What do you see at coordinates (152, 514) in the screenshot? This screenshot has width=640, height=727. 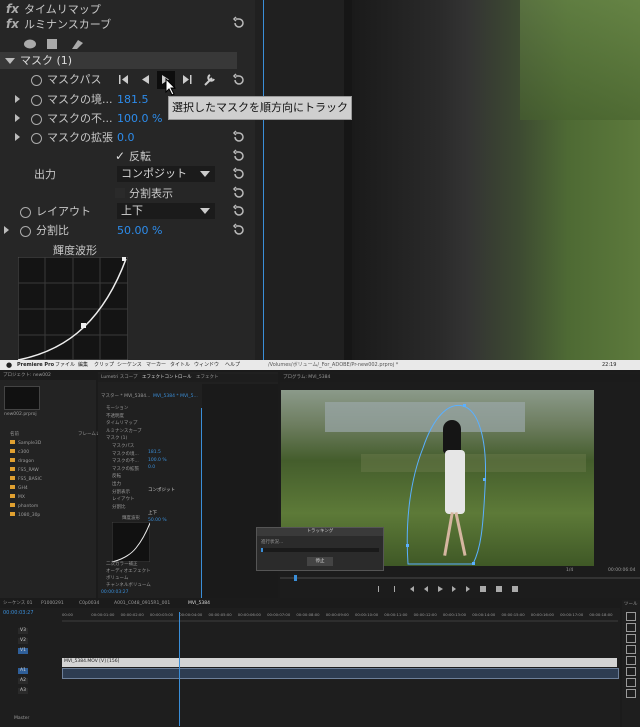 I see `effect-value: 上下` at bounding box center [152, 514].